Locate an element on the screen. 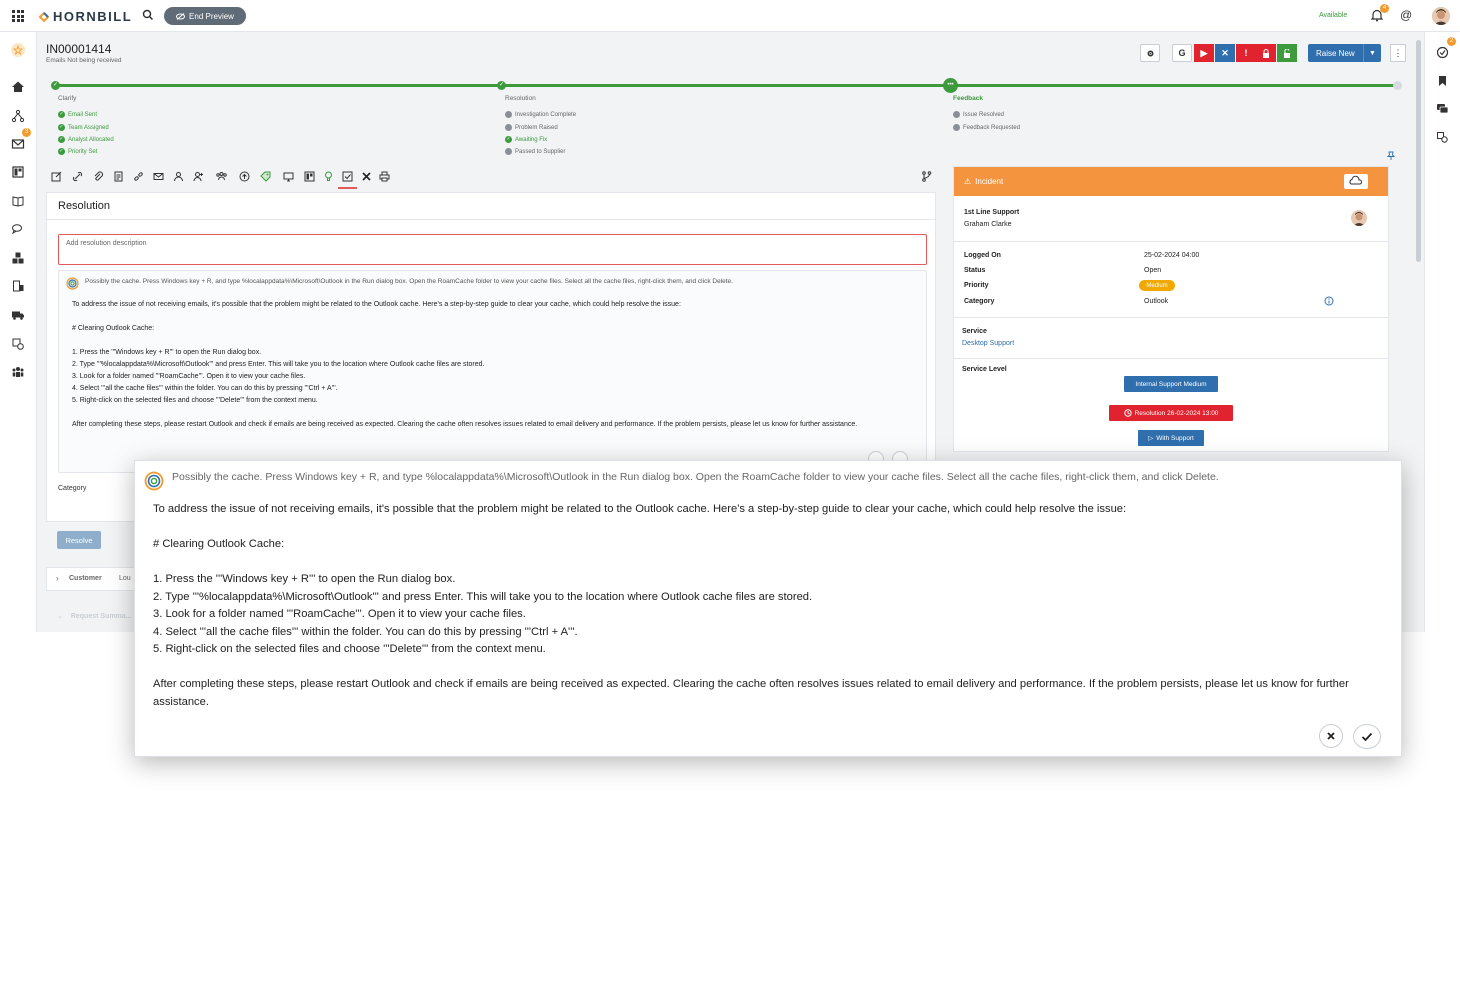 This screenshot has width=1460, height=1000. category-value: Outlook is located at coordinates (1156, 301).